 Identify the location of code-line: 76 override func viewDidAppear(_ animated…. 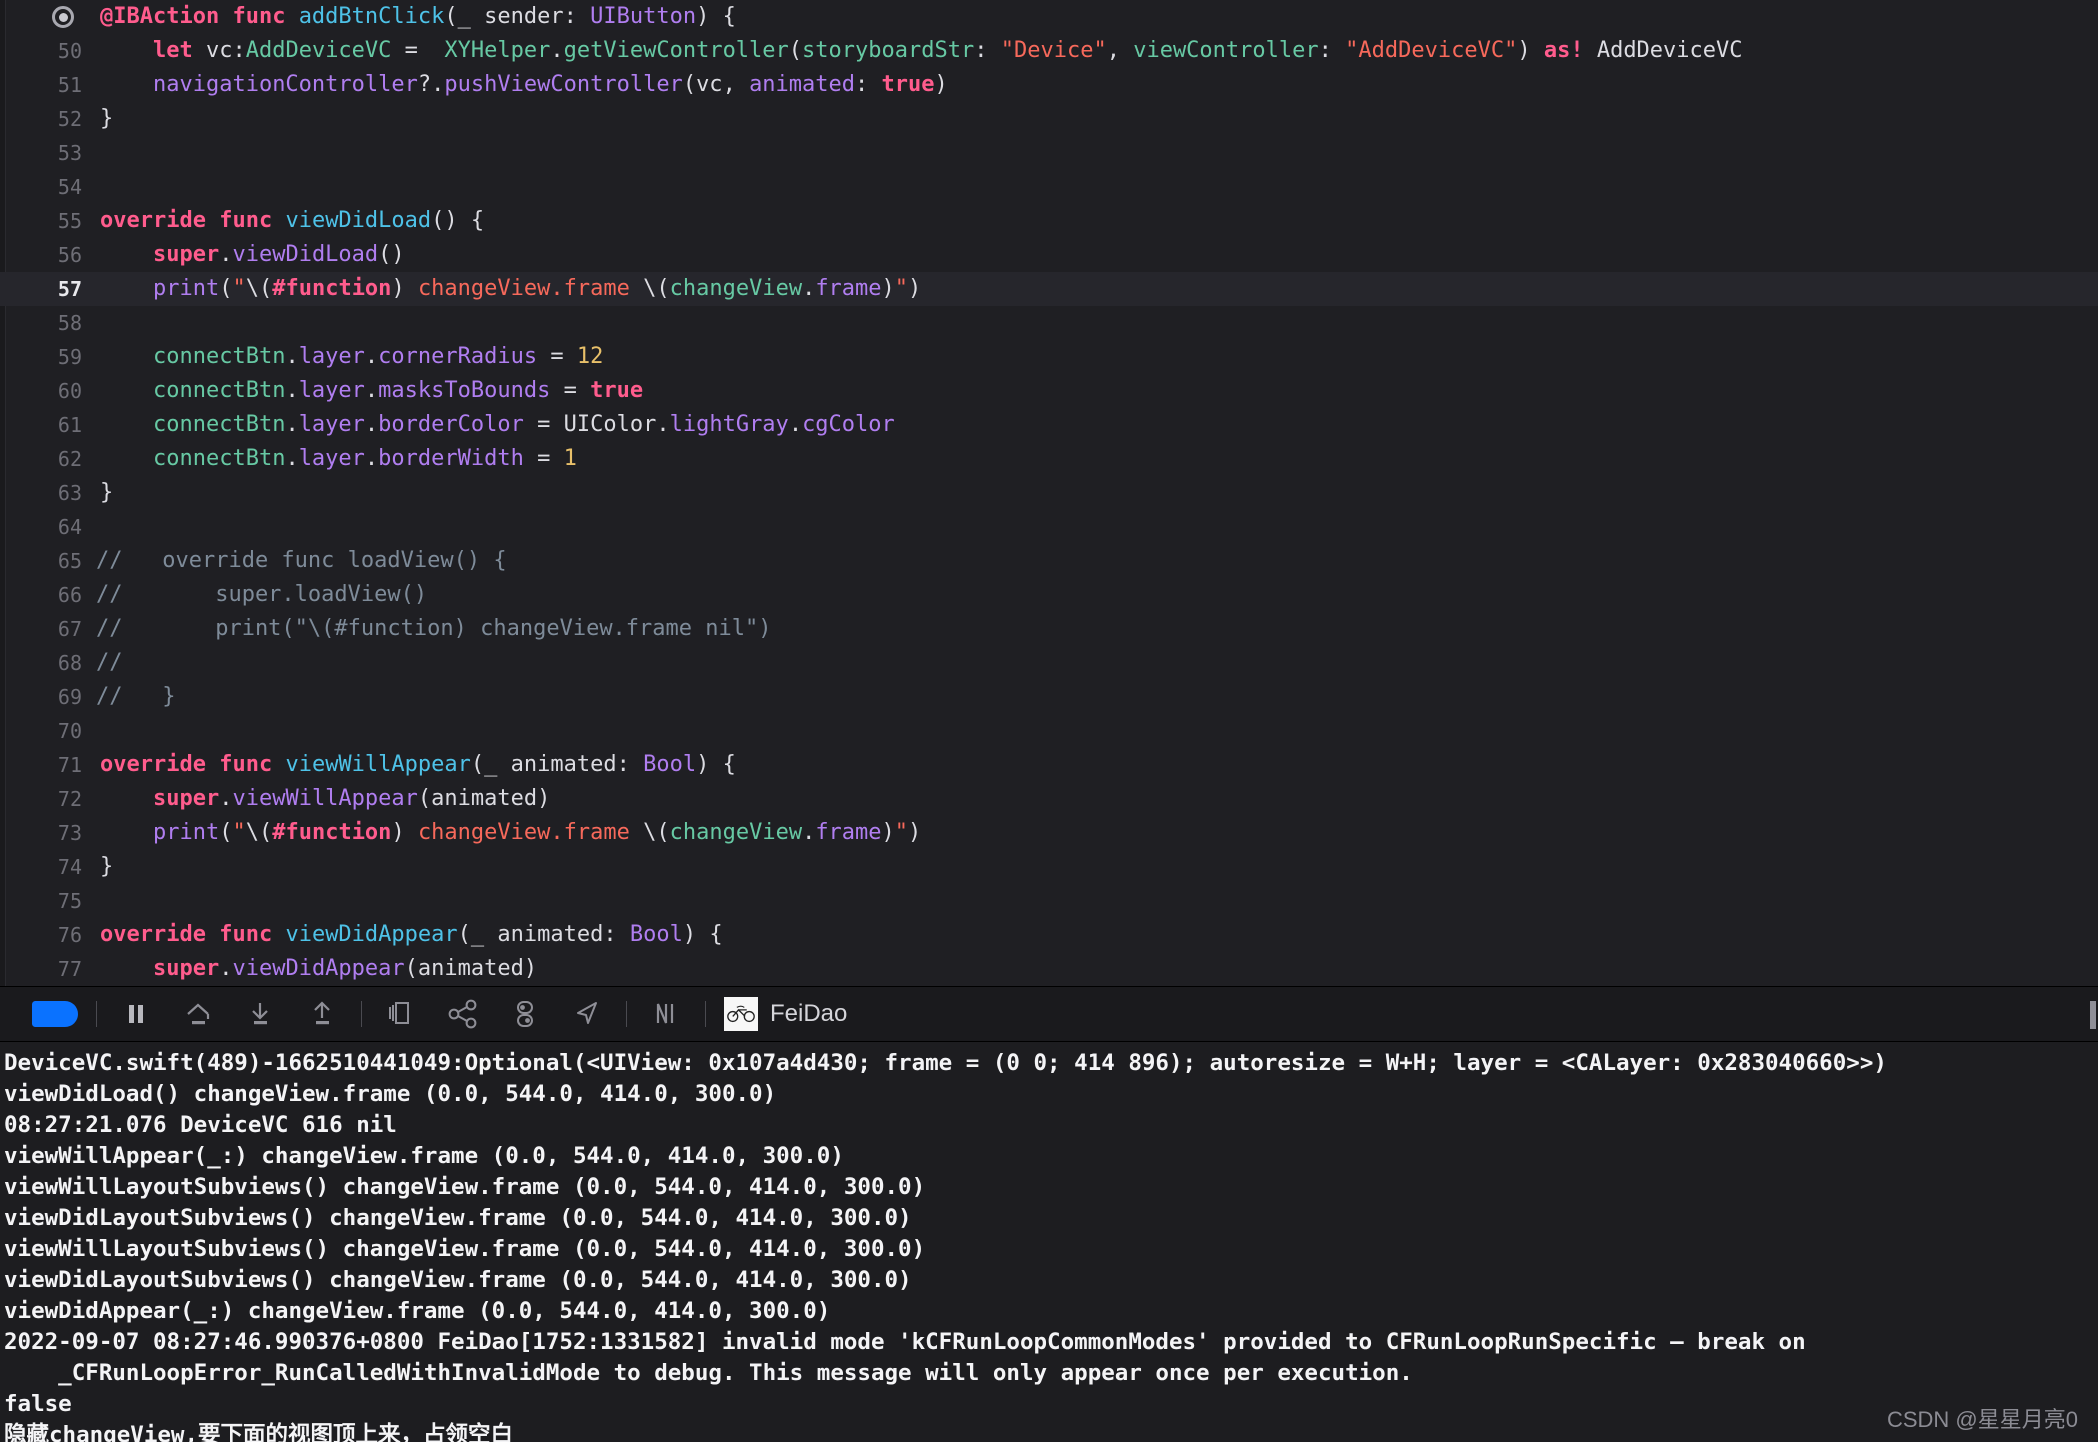
(1049, 935).